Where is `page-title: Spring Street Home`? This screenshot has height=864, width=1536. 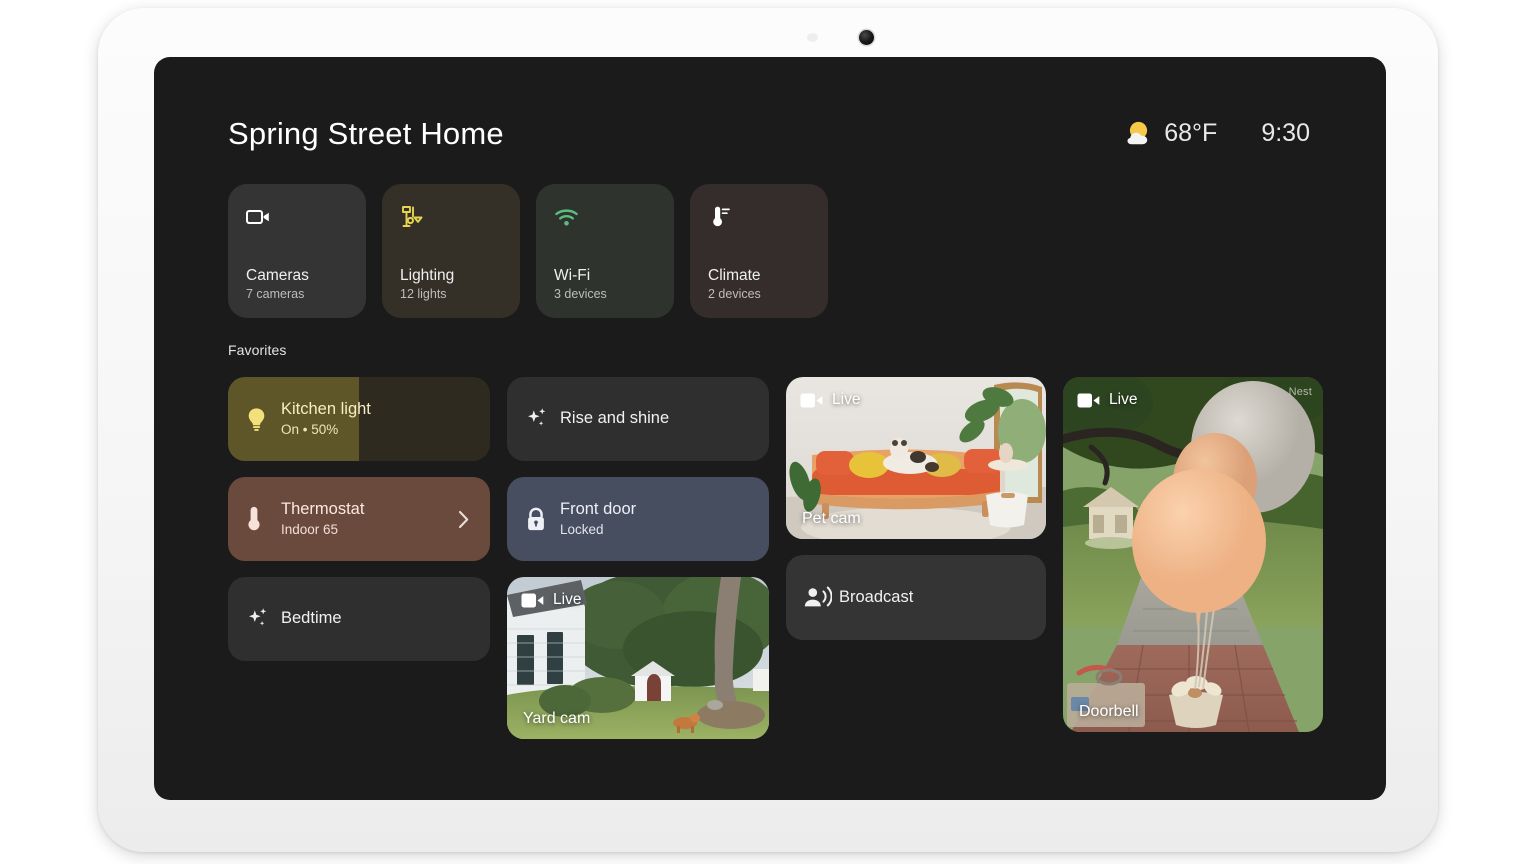
page-title: Spring Street Home is located at coordinates (366, 133).